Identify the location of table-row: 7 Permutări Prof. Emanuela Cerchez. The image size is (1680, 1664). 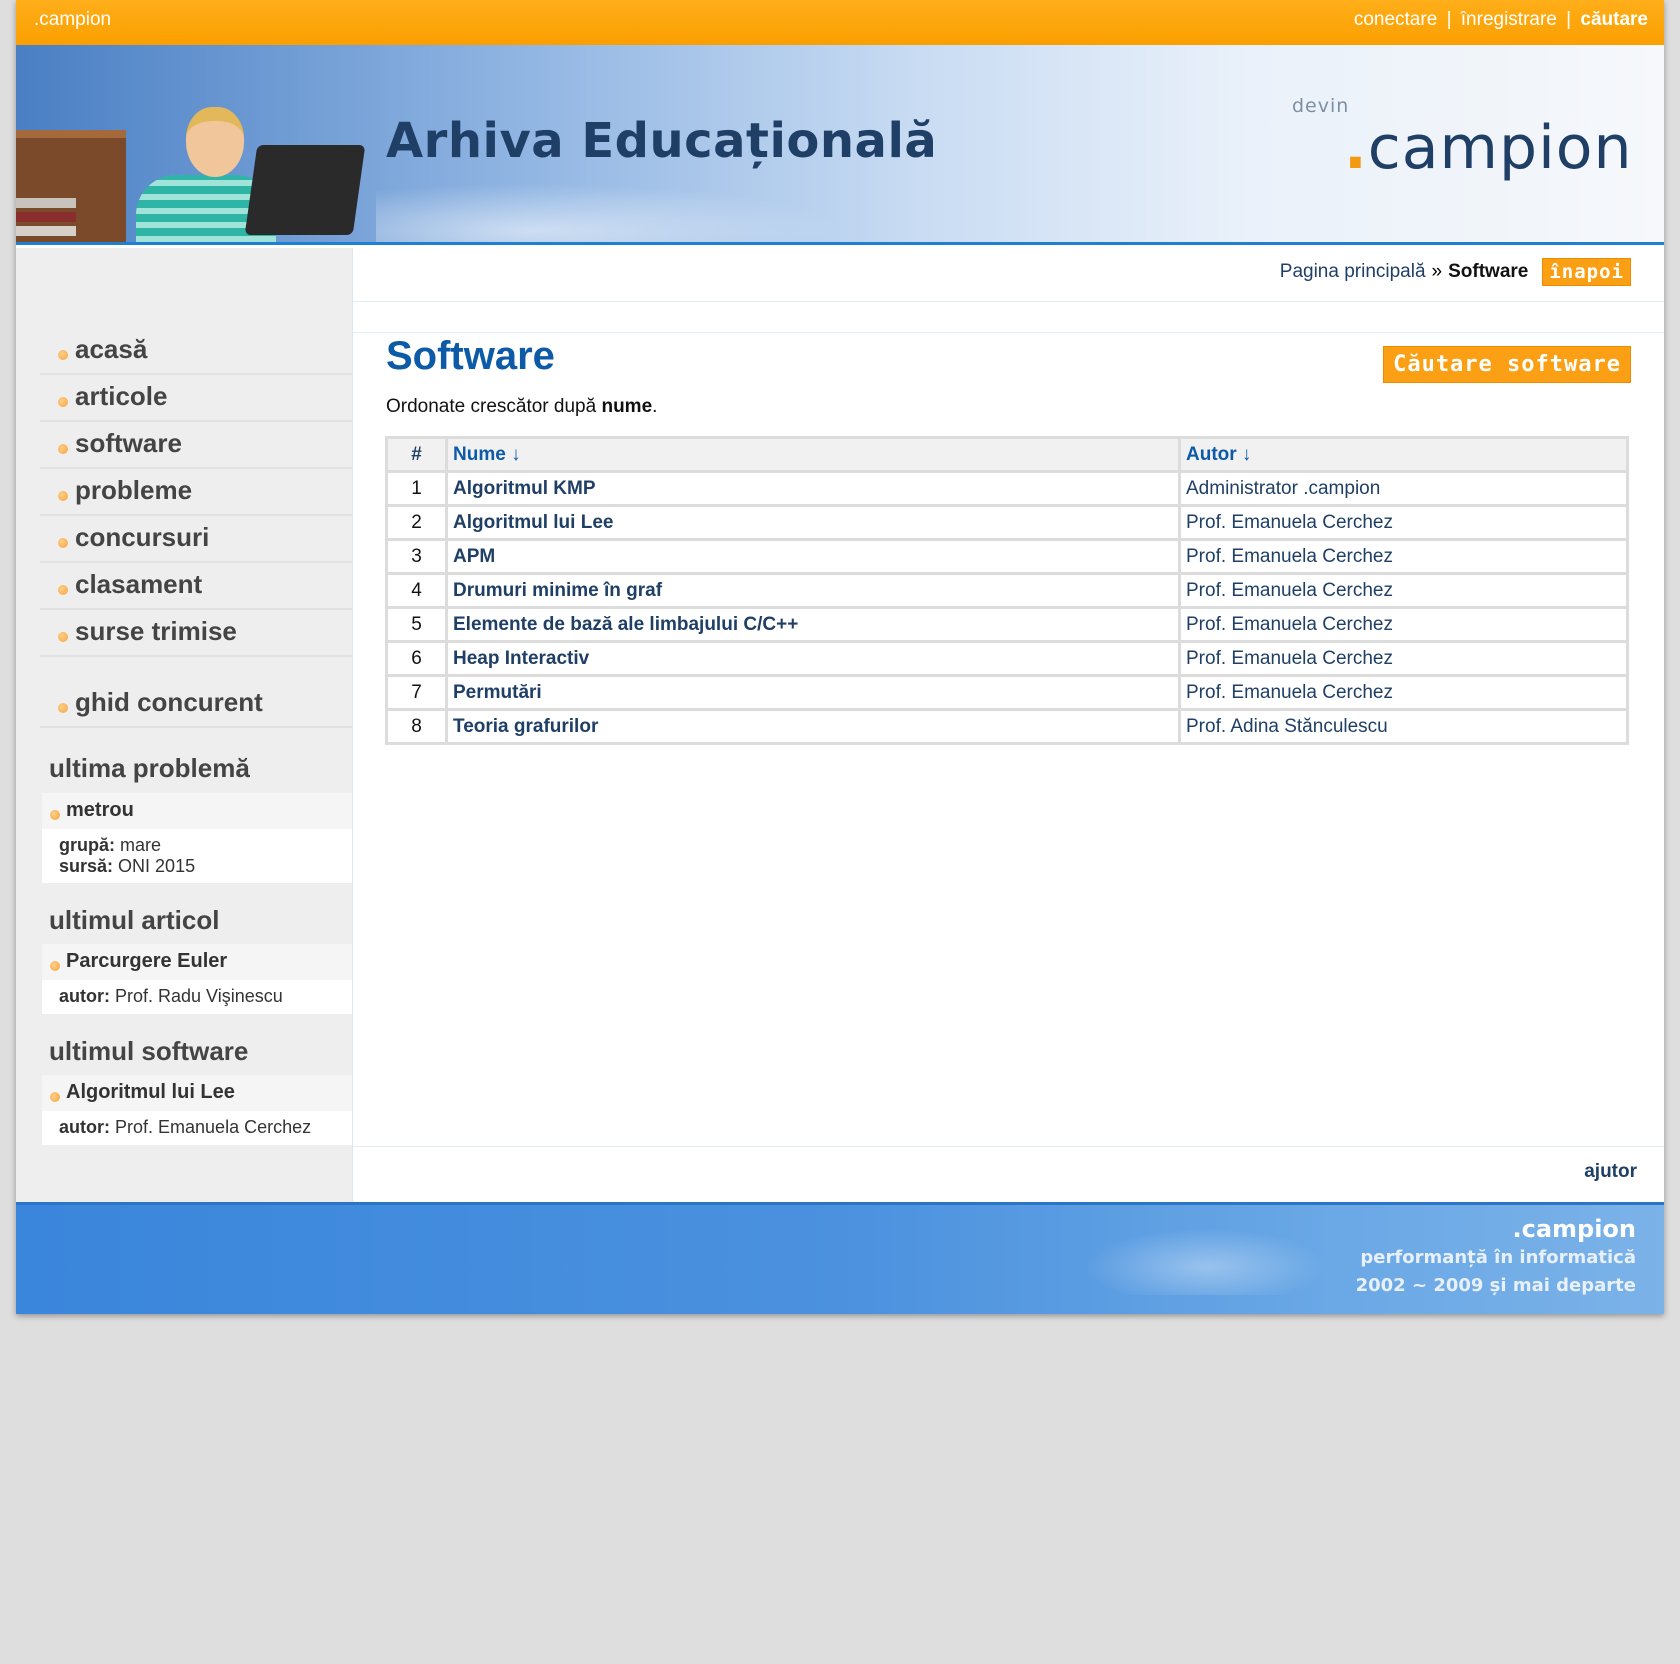
(1007, 692).